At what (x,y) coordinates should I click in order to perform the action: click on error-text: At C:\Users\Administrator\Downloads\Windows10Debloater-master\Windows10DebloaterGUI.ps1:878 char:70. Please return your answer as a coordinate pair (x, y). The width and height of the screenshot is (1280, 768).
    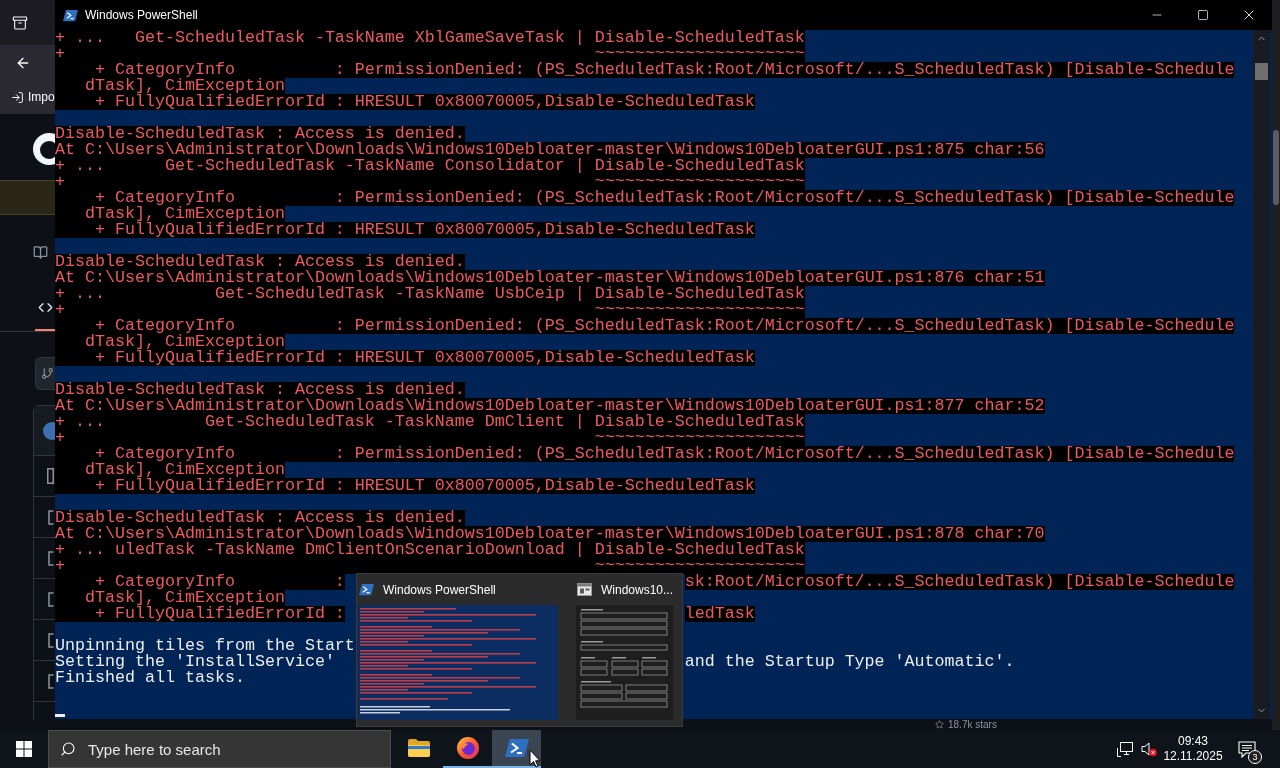
    Looking at the image, I should click on (550, 534).